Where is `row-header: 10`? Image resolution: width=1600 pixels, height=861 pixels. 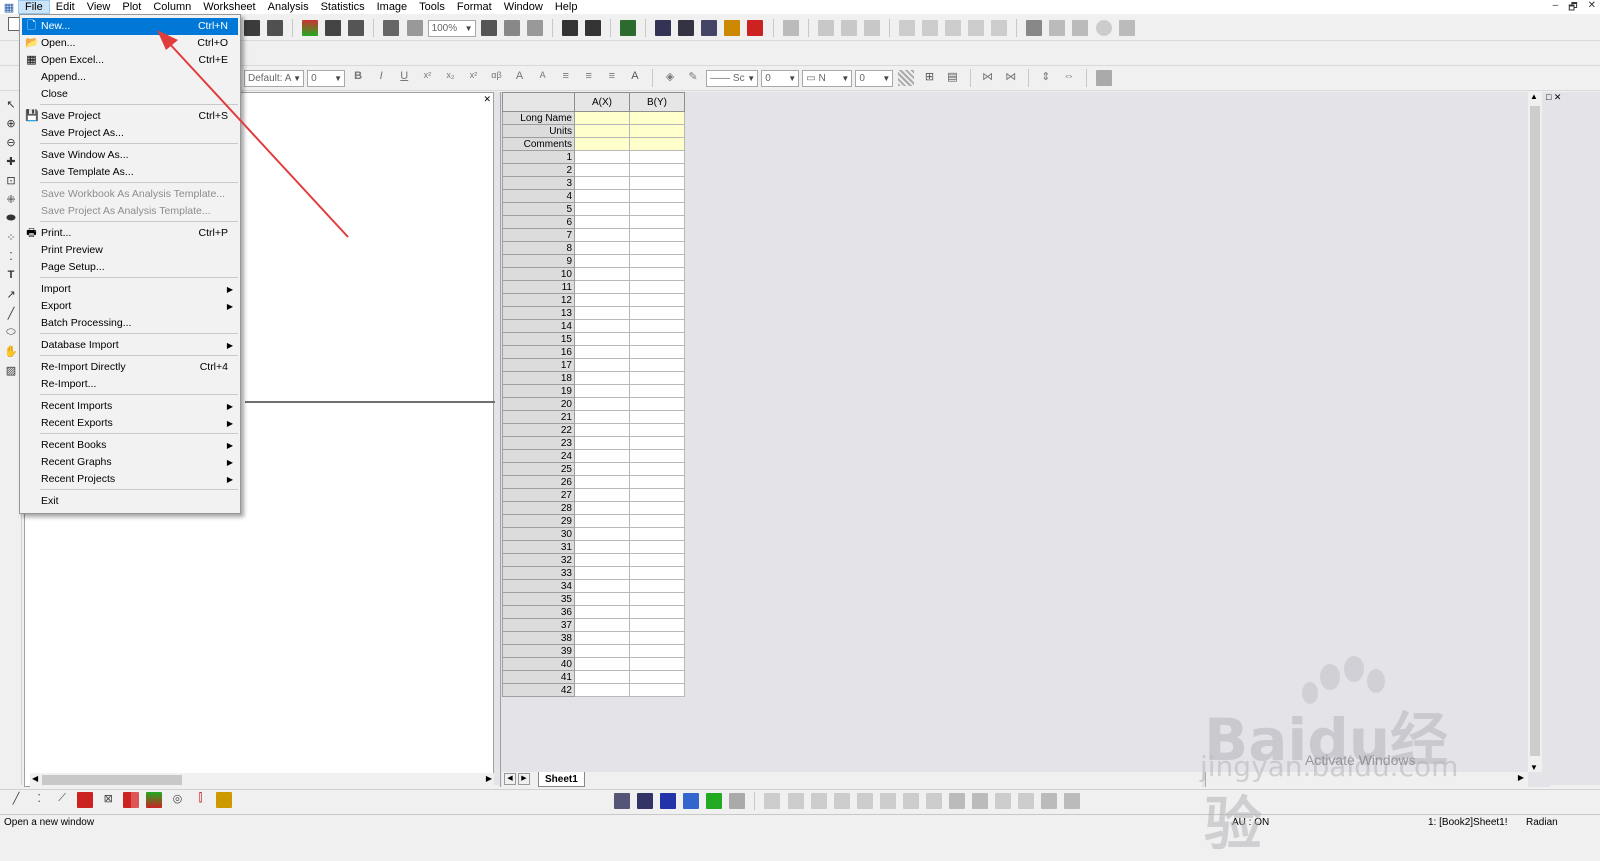
row-header: 10 is located at coordinates (538, 274).